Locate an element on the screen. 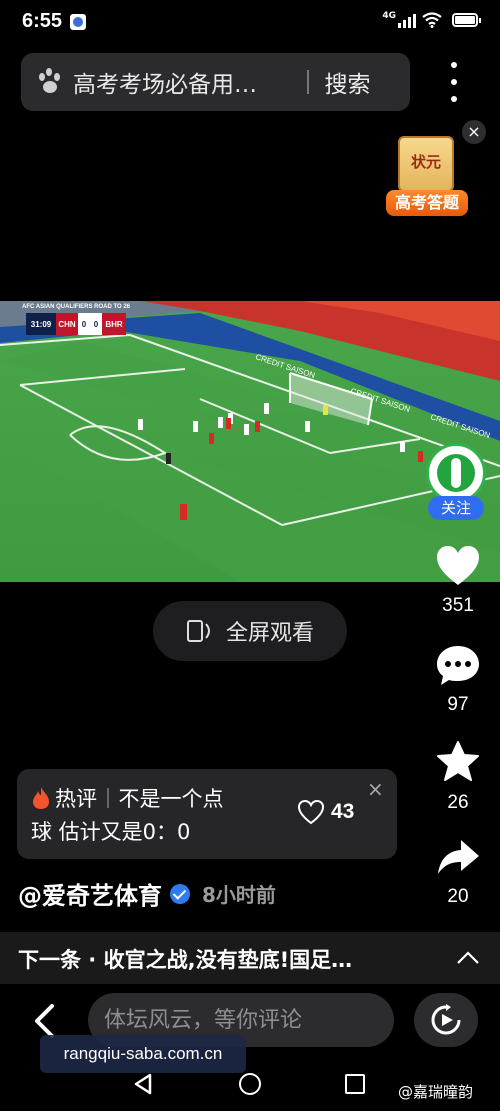 Image resolution: width=500 pixels, height=1111 pixels. replay-button is located at coordinates (446, 1020).